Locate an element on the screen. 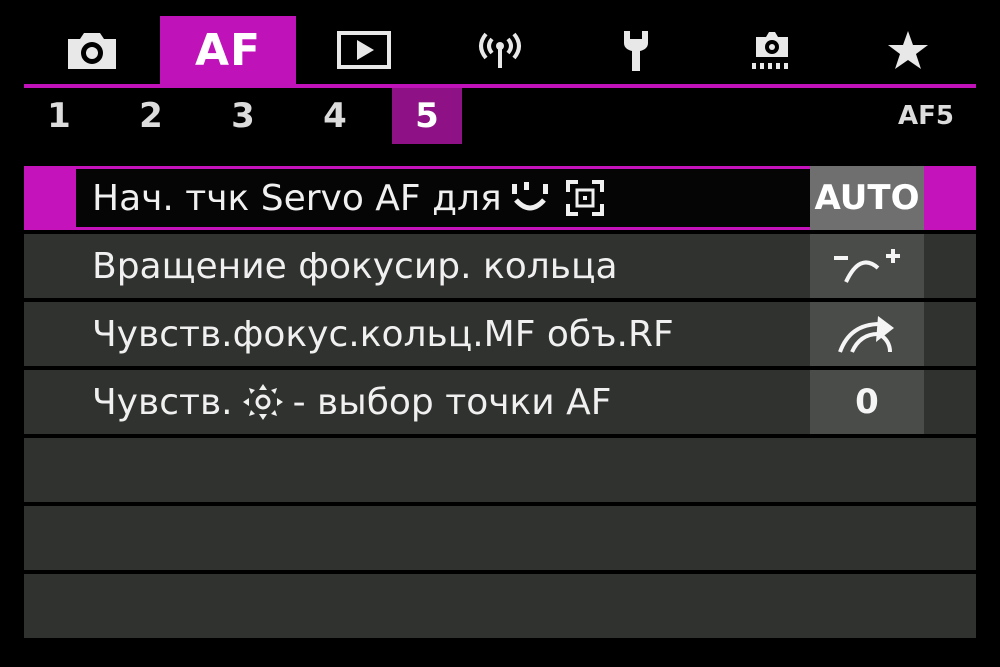  tab-custom is located at coordinates (772, 50).